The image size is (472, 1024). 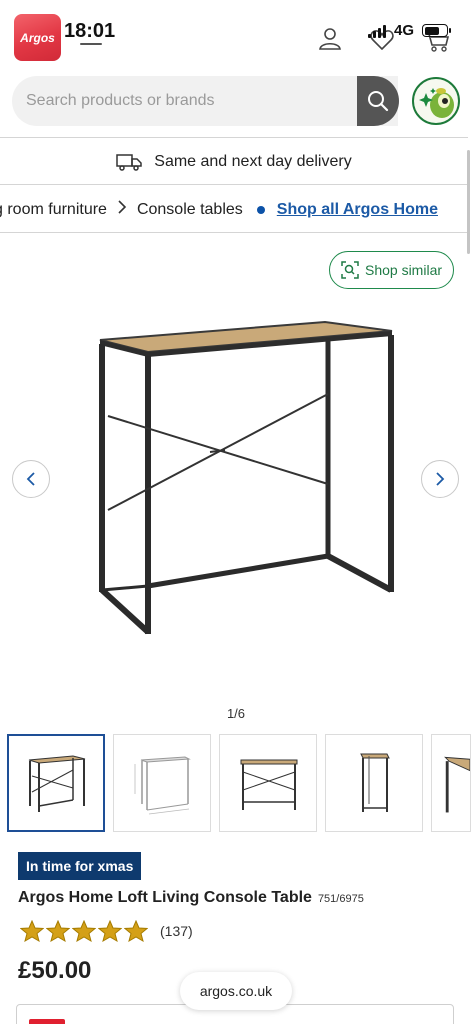 What do you see at coordinates (376, 31) in the screenshot?
I see `signal-icon` at bounding box center [376, 31].